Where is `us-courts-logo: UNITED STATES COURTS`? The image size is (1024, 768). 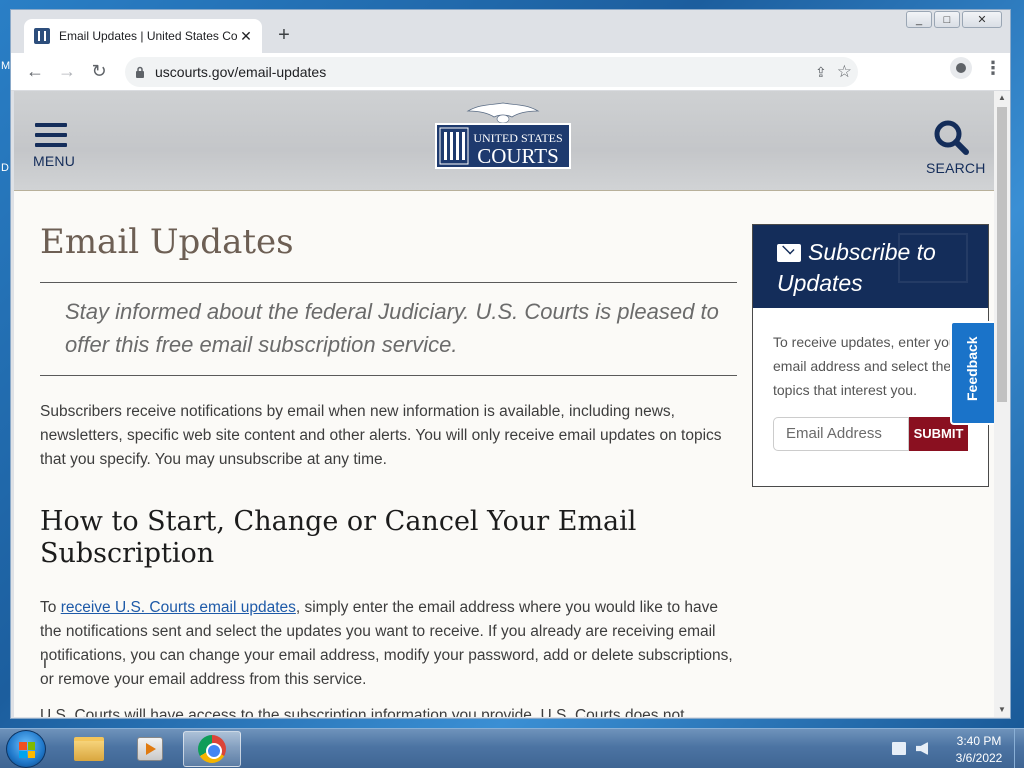
us-courts-logo: UNITED STATES COURTS is located at coordinates (503, 135).